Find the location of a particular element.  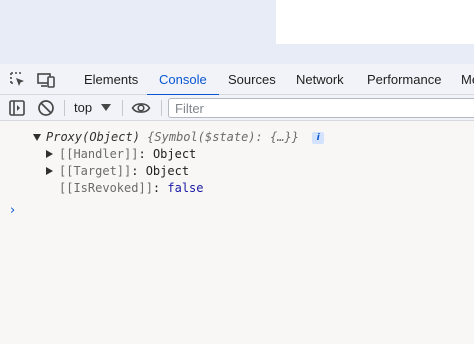

expand-caret-down-icon is located at coordinates (37, 137).